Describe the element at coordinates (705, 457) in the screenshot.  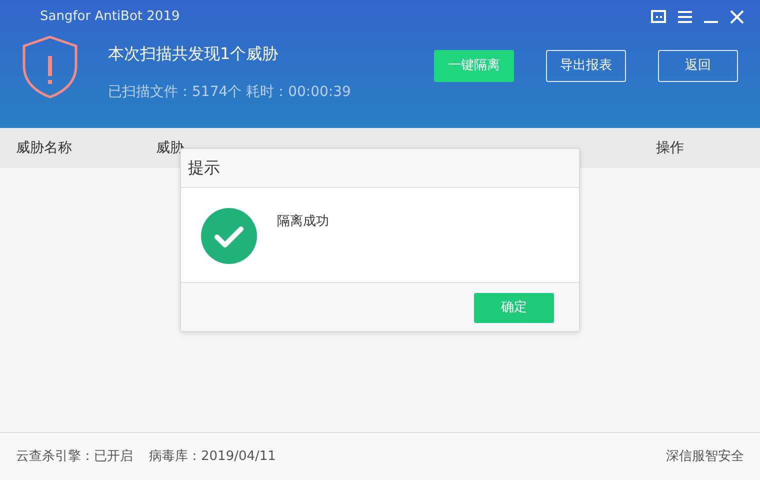
I see `brand-text: 深信服智安全` at that location.